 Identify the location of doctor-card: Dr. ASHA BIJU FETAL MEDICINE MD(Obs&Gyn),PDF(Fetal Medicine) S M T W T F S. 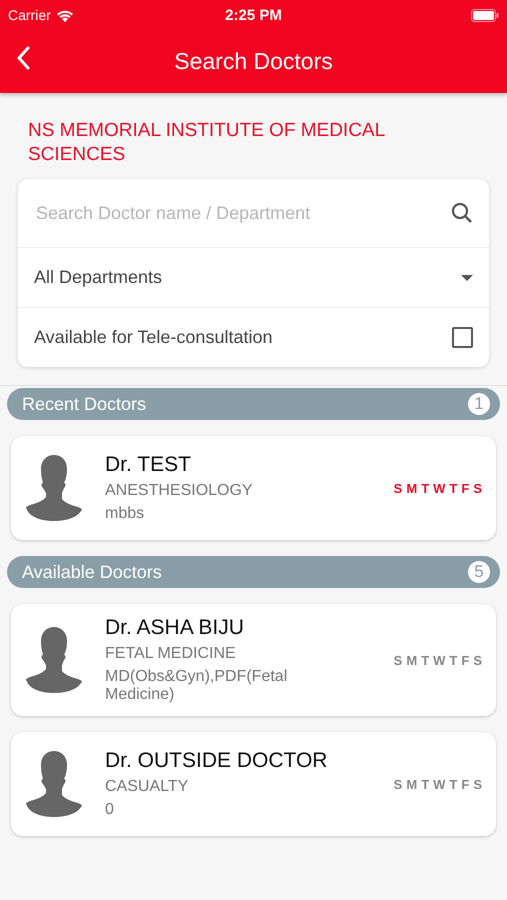
(253, 660).